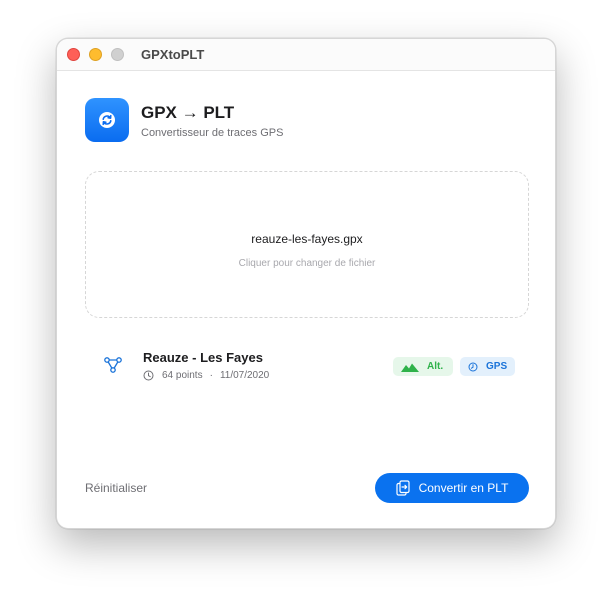 The image size is (612, 604). Describe the element at coordinates (402, 488) in the screenshot. I see `export-file-icon` at that location.